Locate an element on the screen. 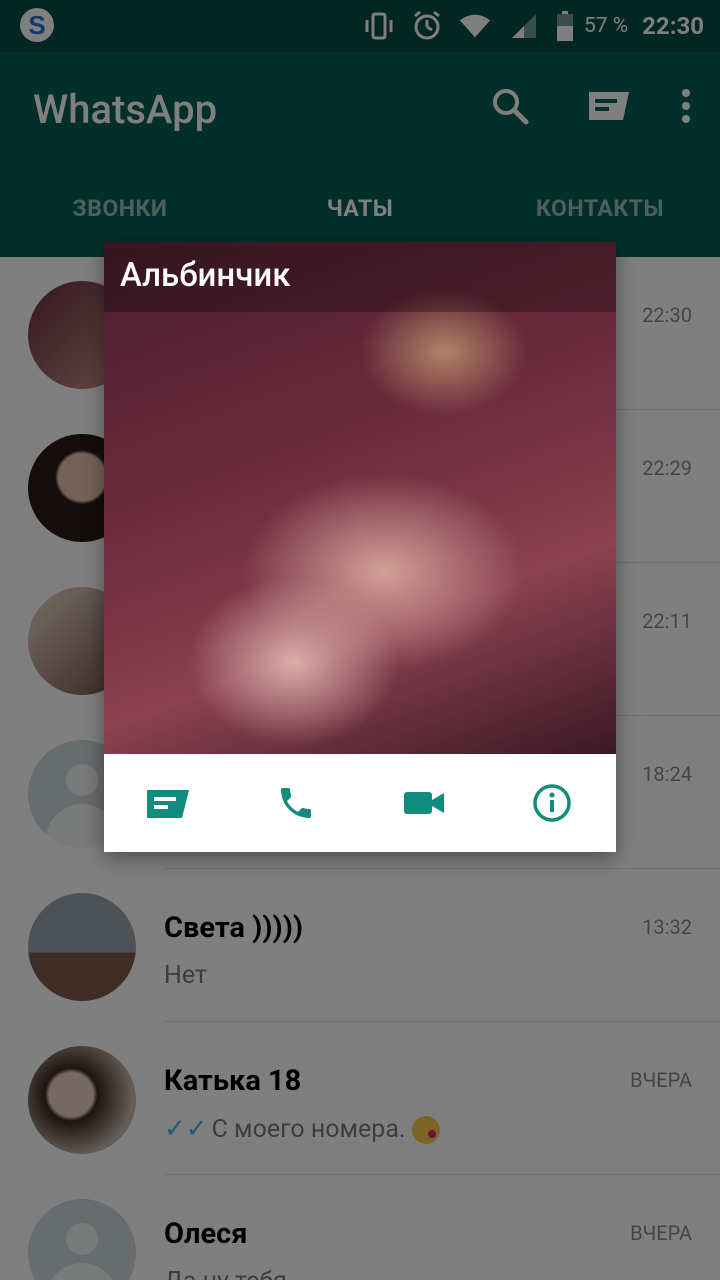 The height and width of the screenshot is (1280, 720). quick-actions is located at coordinates (360, 803).